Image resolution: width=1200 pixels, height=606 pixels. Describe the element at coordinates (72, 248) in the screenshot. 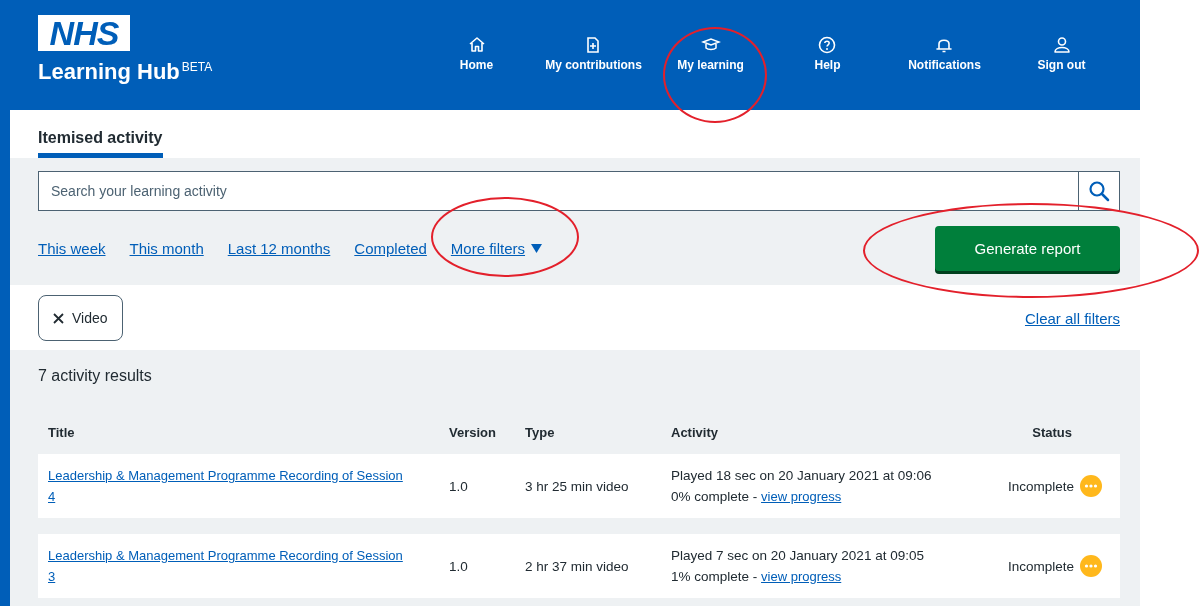

I see `filter-link: This week` at that location.